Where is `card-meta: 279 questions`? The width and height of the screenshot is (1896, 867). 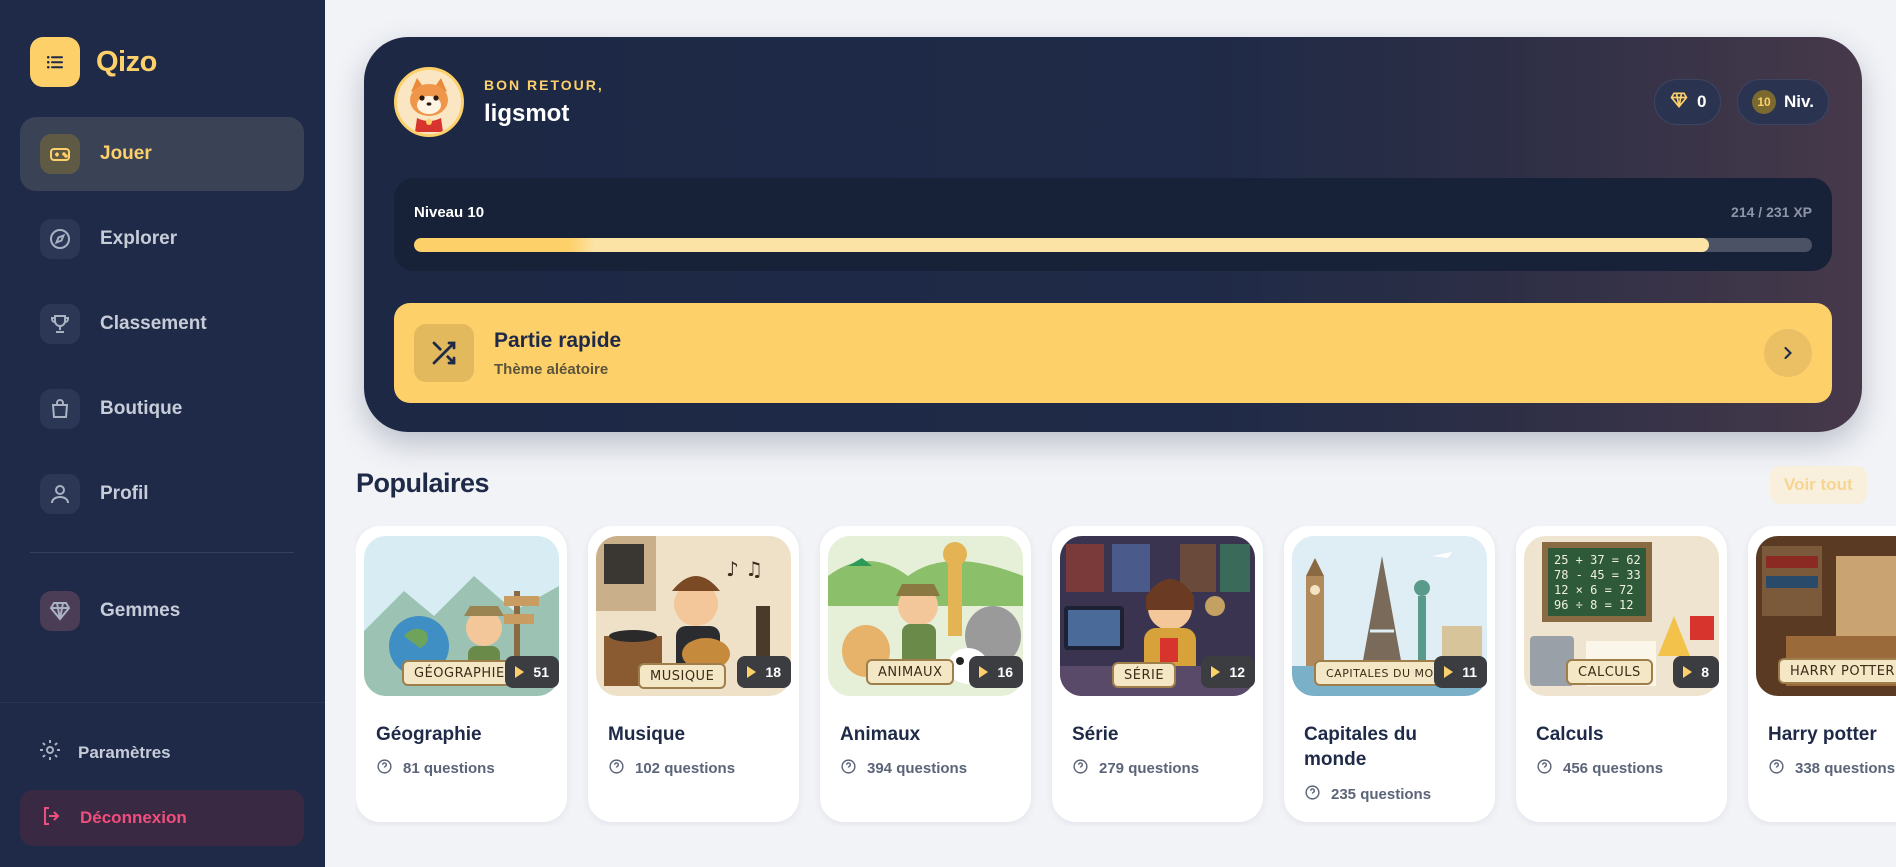 card-meta: 279 questions is located at coordinates (1135, 768).